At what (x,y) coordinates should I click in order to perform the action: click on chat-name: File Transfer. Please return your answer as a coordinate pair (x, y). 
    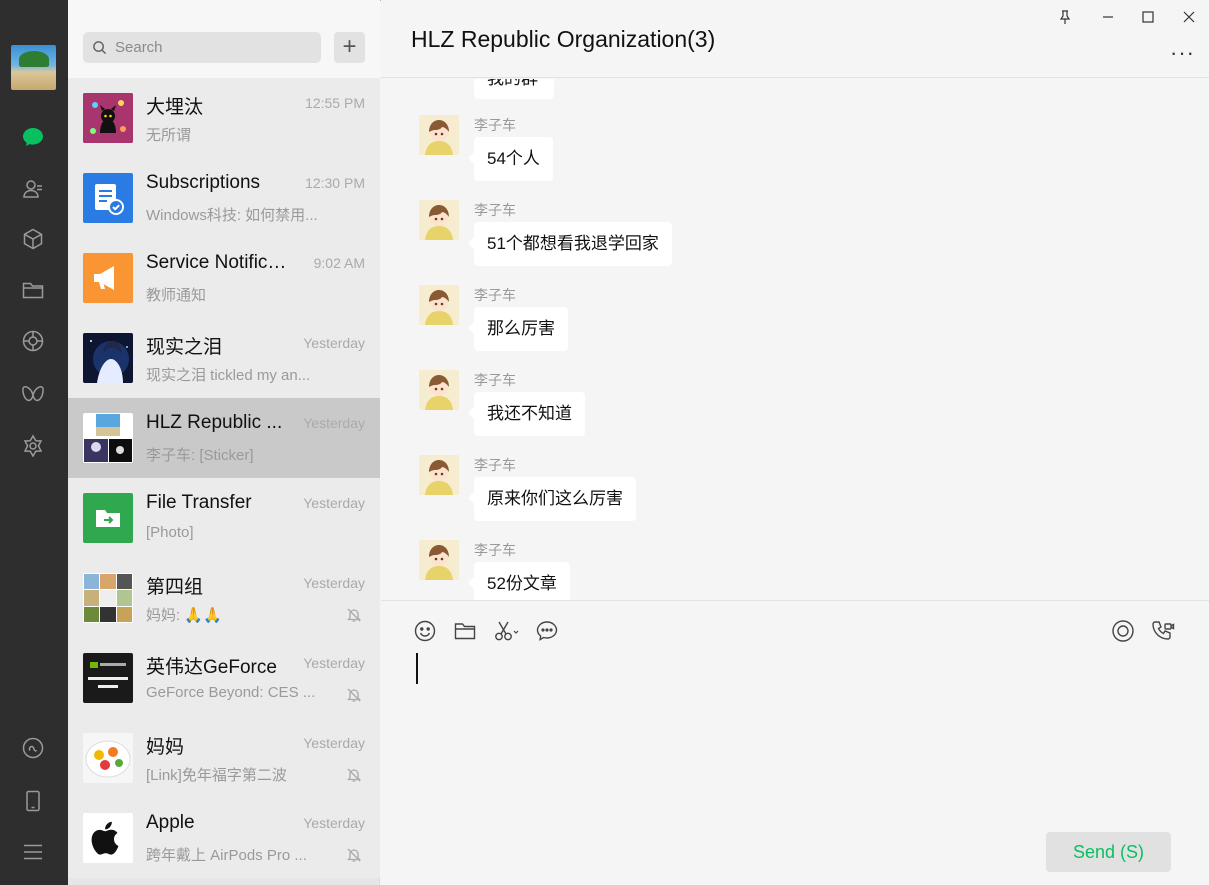
    Looking at the image, I should click on (199, 502).